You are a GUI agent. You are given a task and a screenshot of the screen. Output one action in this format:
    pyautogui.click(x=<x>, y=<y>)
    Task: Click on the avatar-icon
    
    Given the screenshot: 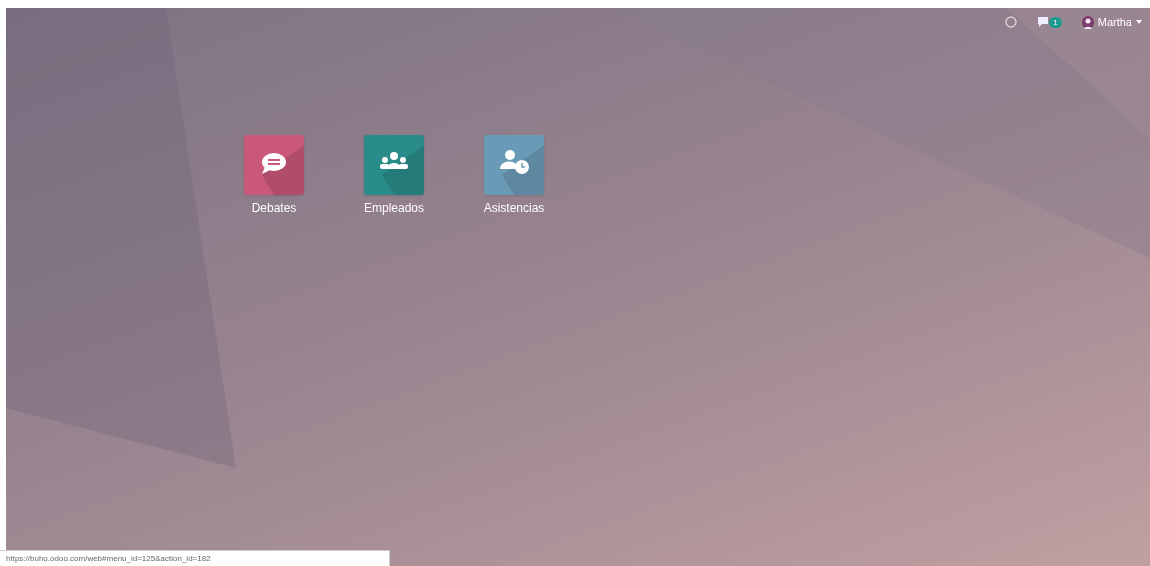 What is the action you would take?
    pyautogui.click(x=1087, y=22)
    